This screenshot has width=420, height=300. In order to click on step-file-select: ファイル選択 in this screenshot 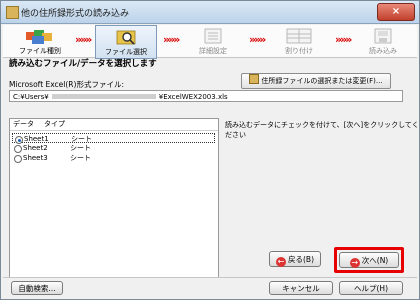, I will do `click(126, 42)`.